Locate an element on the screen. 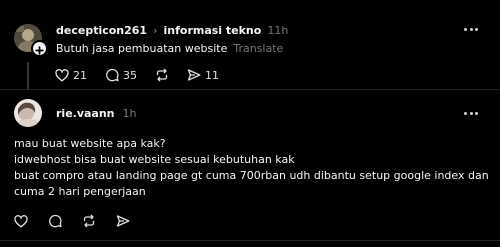 This screenshot has height=247, width=500. follow-plus-icon is located at coordinates (39, 48).